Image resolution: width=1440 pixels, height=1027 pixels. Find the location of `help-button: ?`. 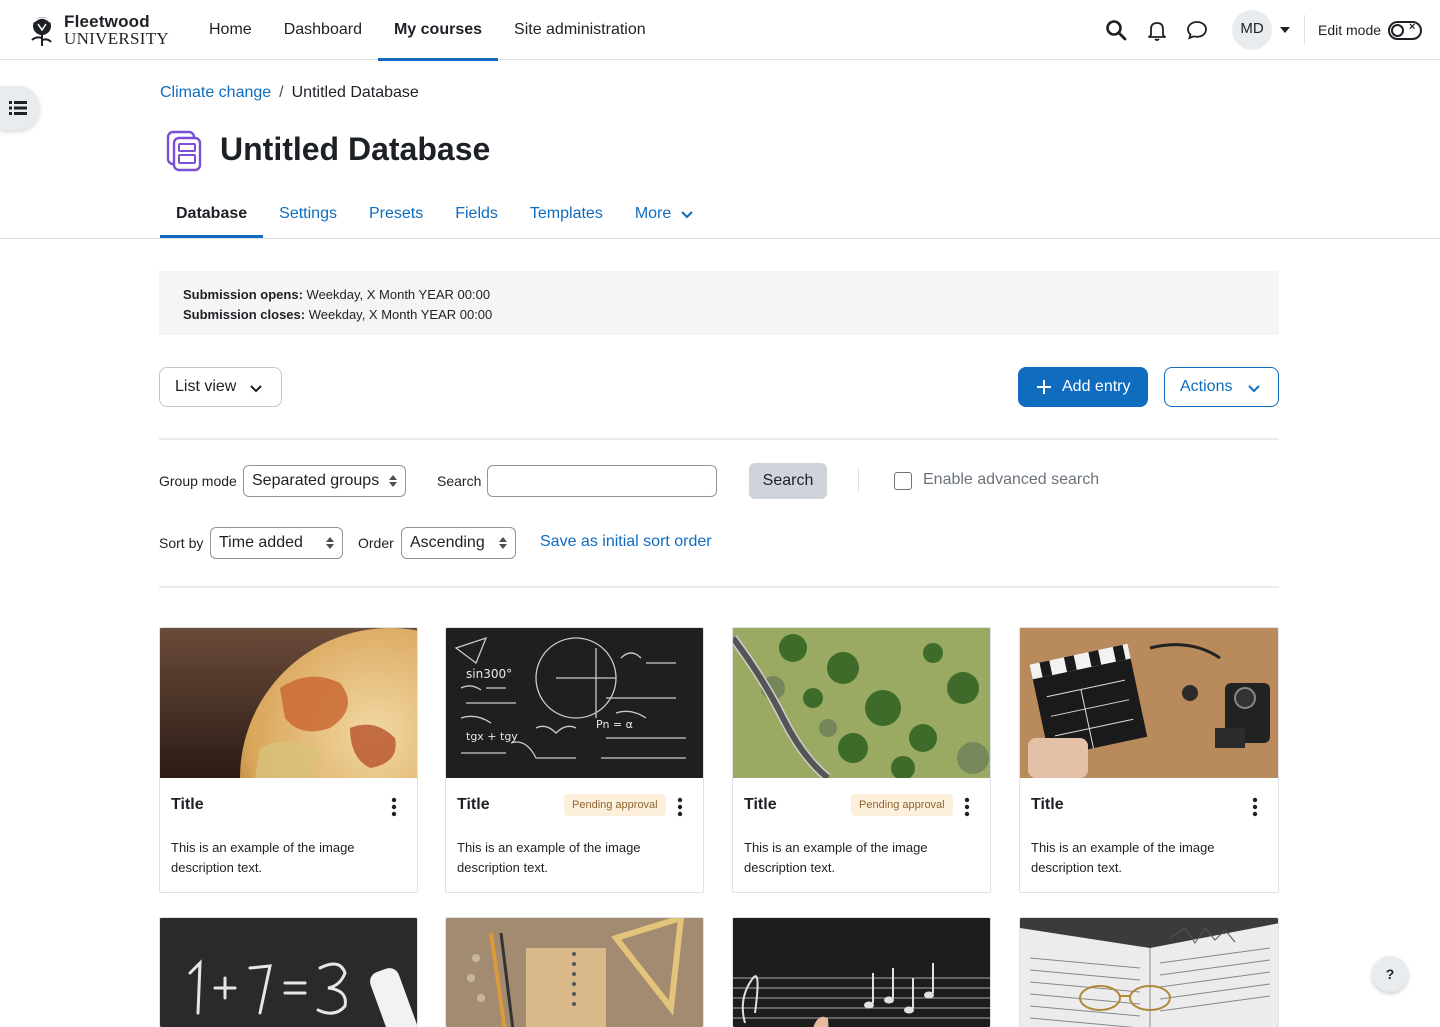

help-button: ? is located at coordinates (1390, 974).